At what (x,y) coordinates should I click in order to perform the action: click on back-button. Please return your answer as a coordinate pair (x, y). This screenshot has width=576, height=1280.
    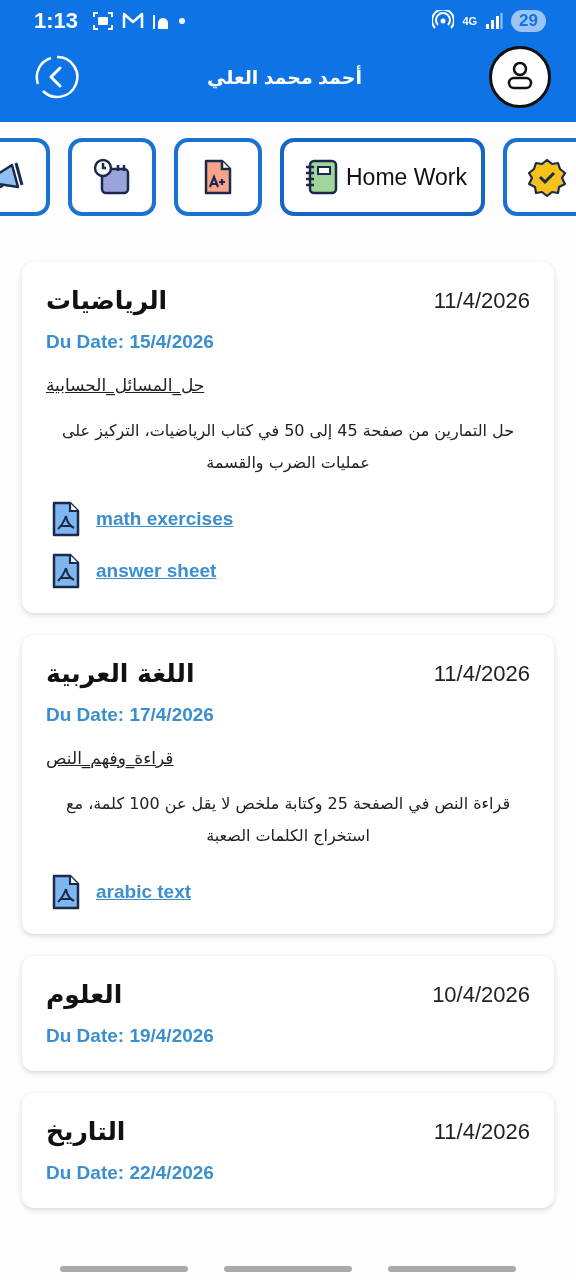
    Looking at the image, I should click on (57, 77).